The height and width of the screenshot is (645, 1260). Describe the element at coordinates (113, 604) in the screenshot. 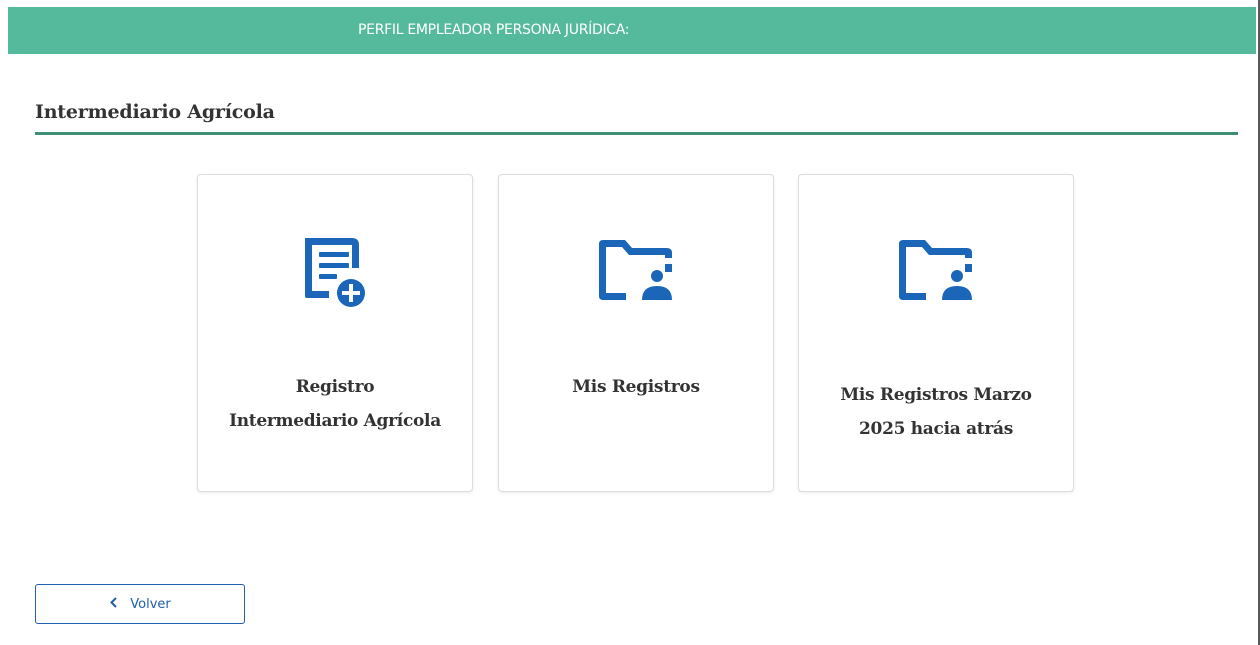

I see `chevron-left-icon` at that location.